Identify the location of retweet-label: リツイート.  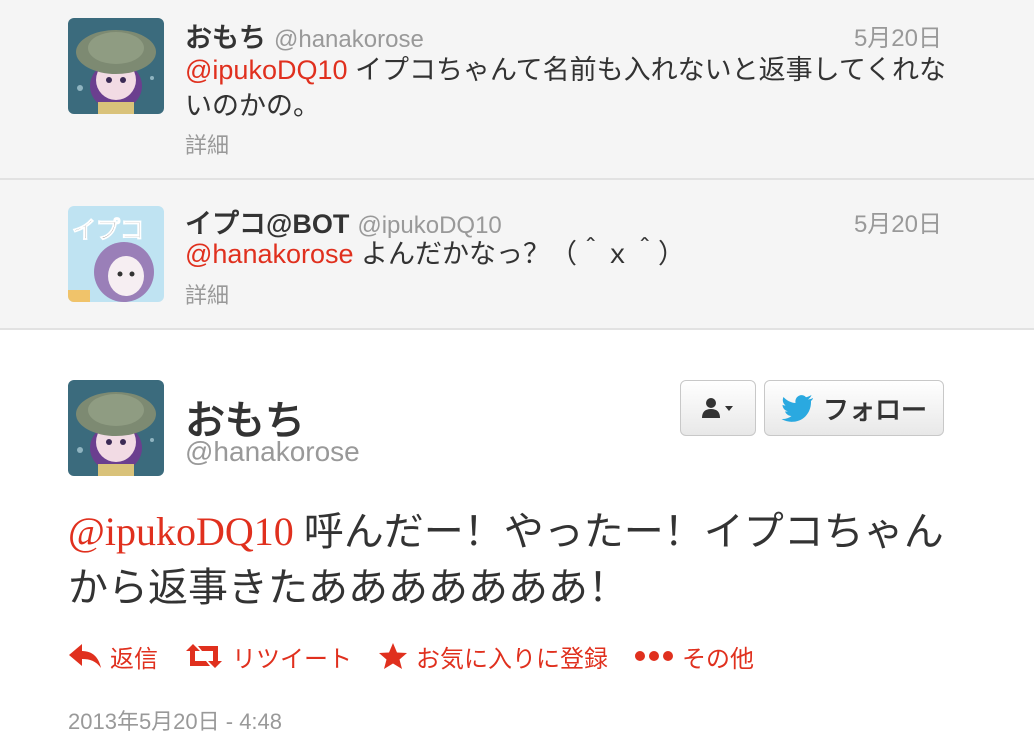
(292, 659).